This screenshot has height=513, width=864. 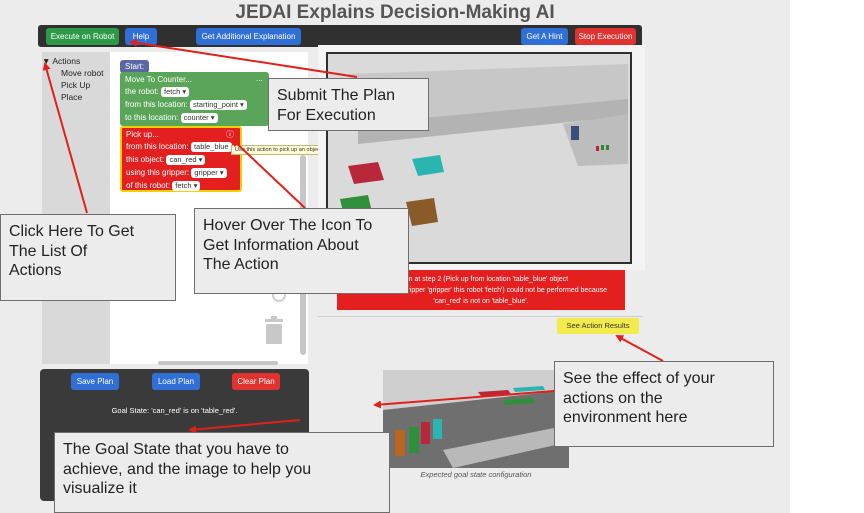 I want to click on callout-line: actions on the, so click(x=613, y=398).